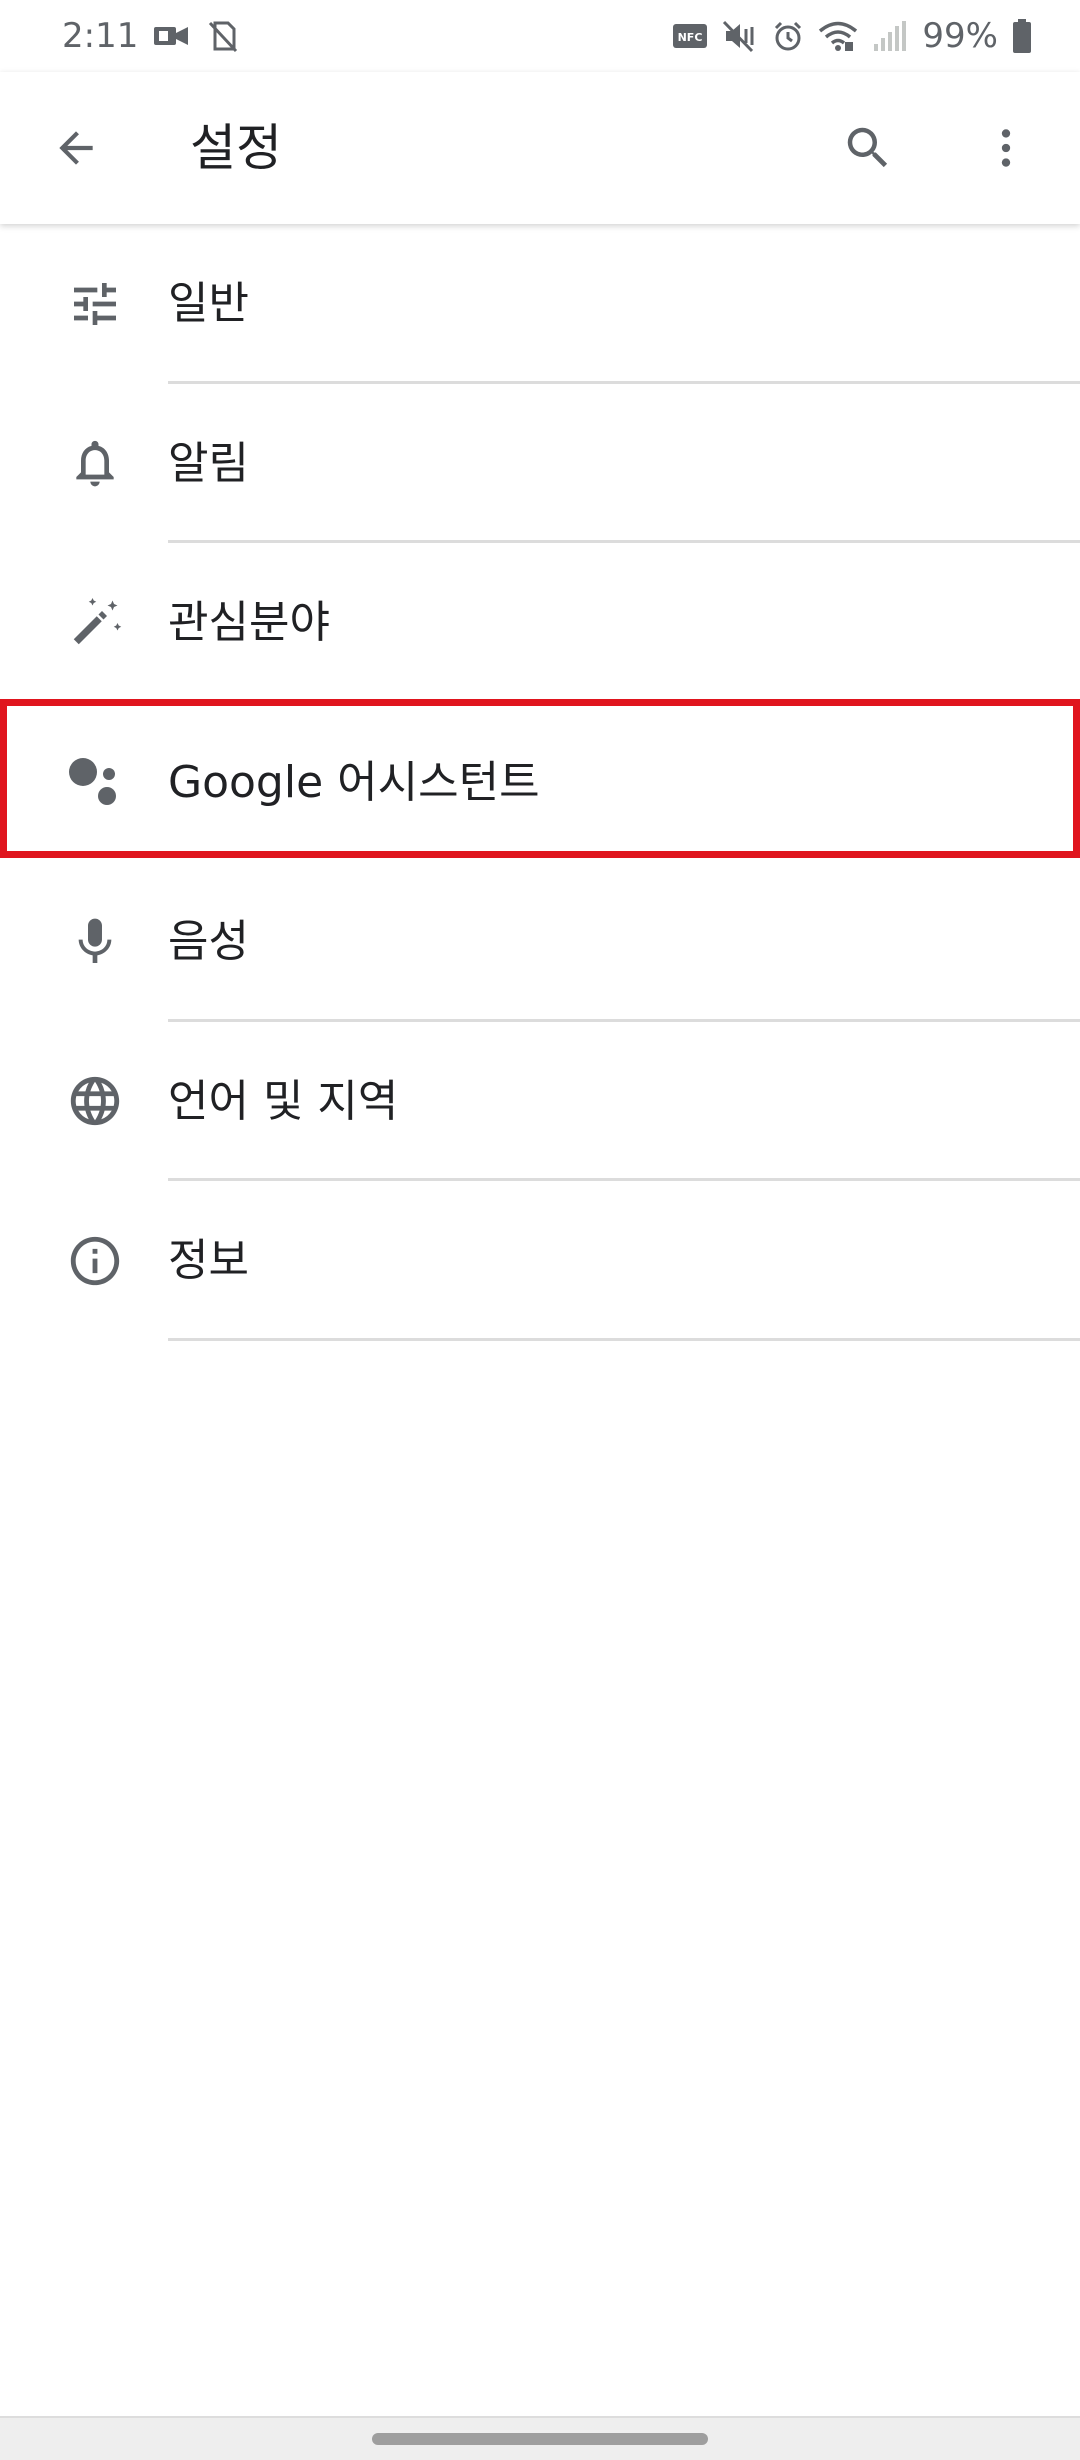  What do you see at coordinates (960, 36) in the screenshot?
I see `battery-percent: 99%` at bounding box center [960, 36].